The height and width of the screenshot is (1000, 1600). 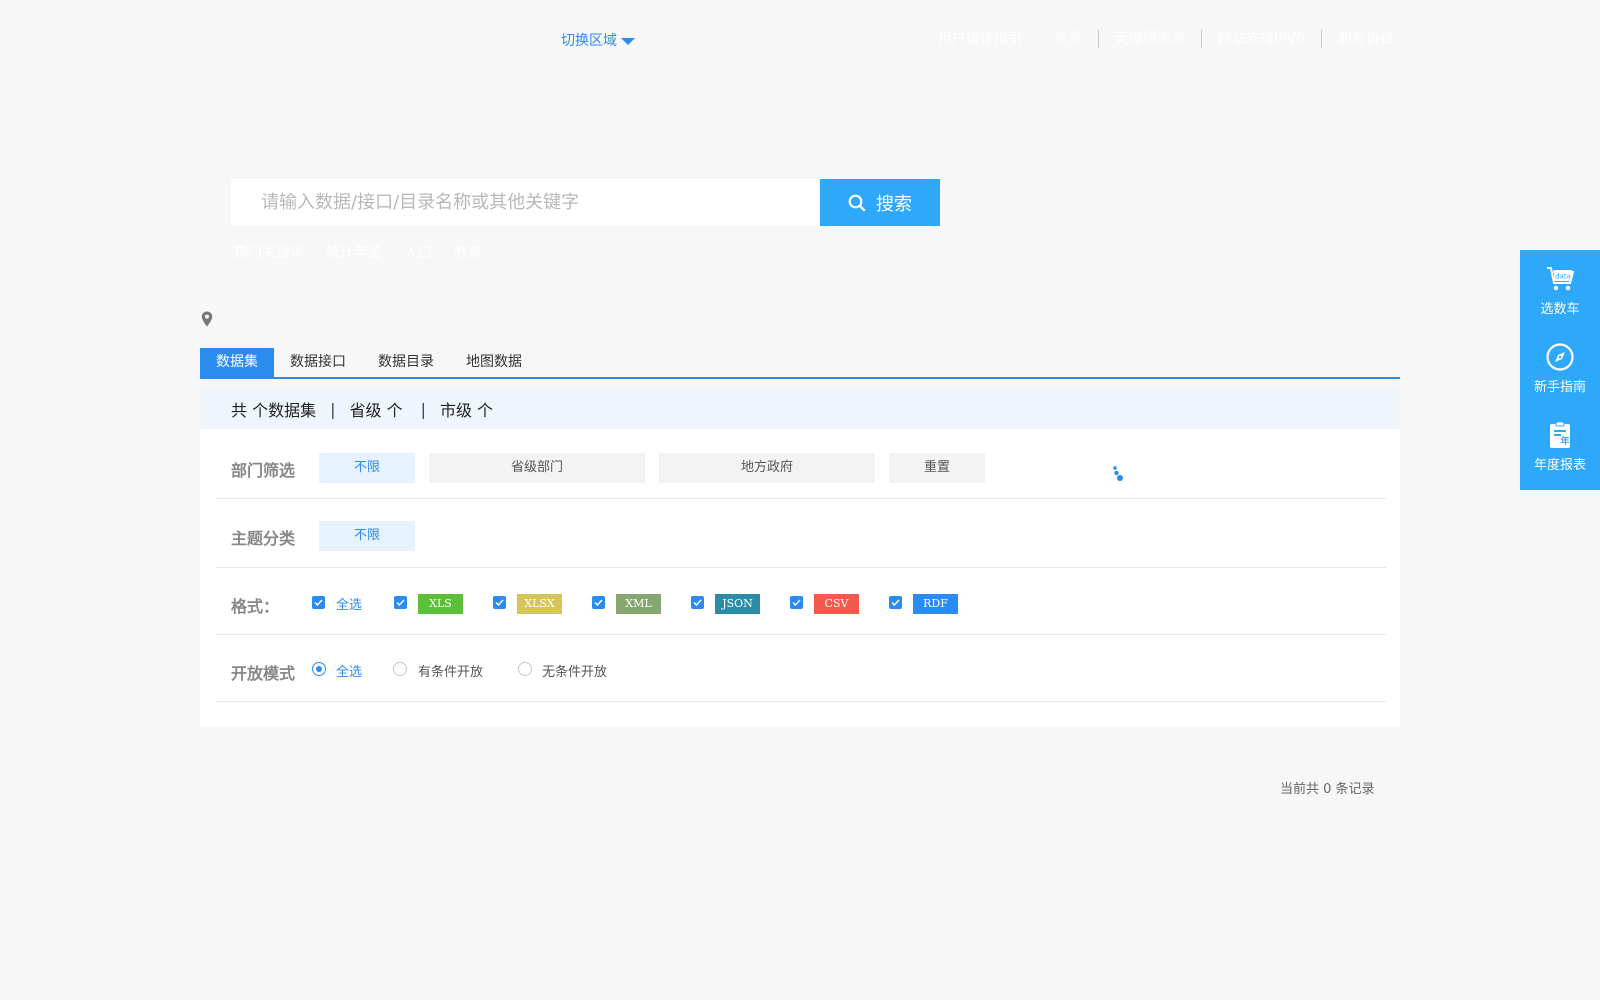 What do you see at coordinates (349, 605) in the screenshot?
I see `format-select-all-label: 全选` at bounding box center [349, 605].